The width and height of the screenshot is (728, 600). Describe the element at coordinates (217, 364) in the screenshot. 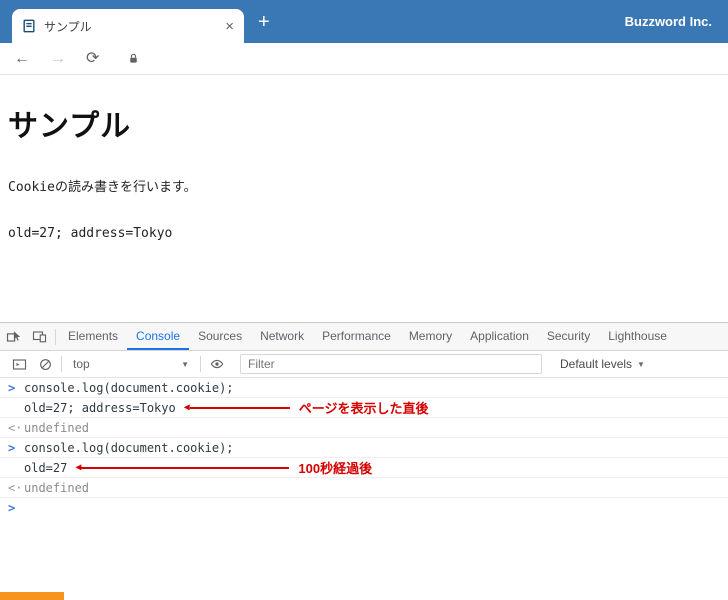

I see `live-expression-eye-icon` at that location.